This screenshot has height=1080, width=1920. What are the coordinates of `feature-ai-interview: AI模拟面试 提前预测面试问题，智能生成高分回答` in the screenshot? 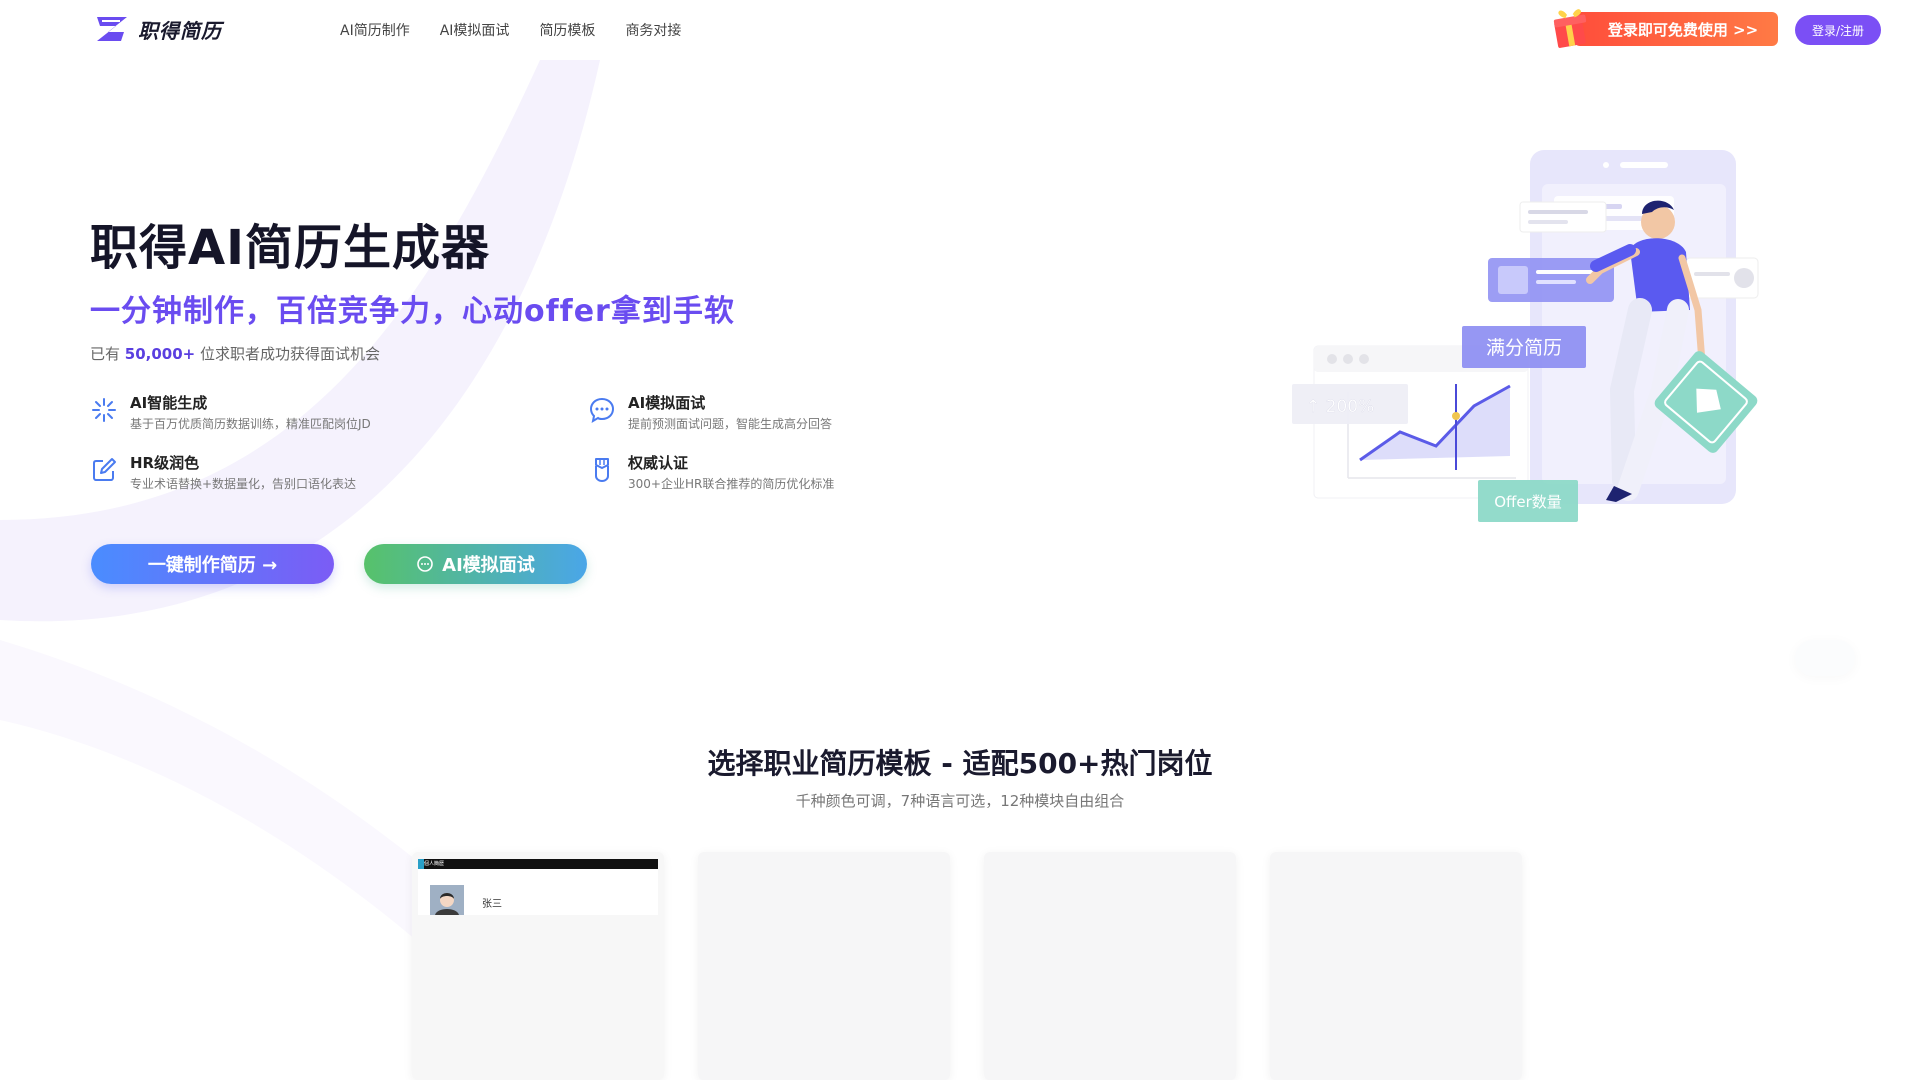 It's located at (798, 412).